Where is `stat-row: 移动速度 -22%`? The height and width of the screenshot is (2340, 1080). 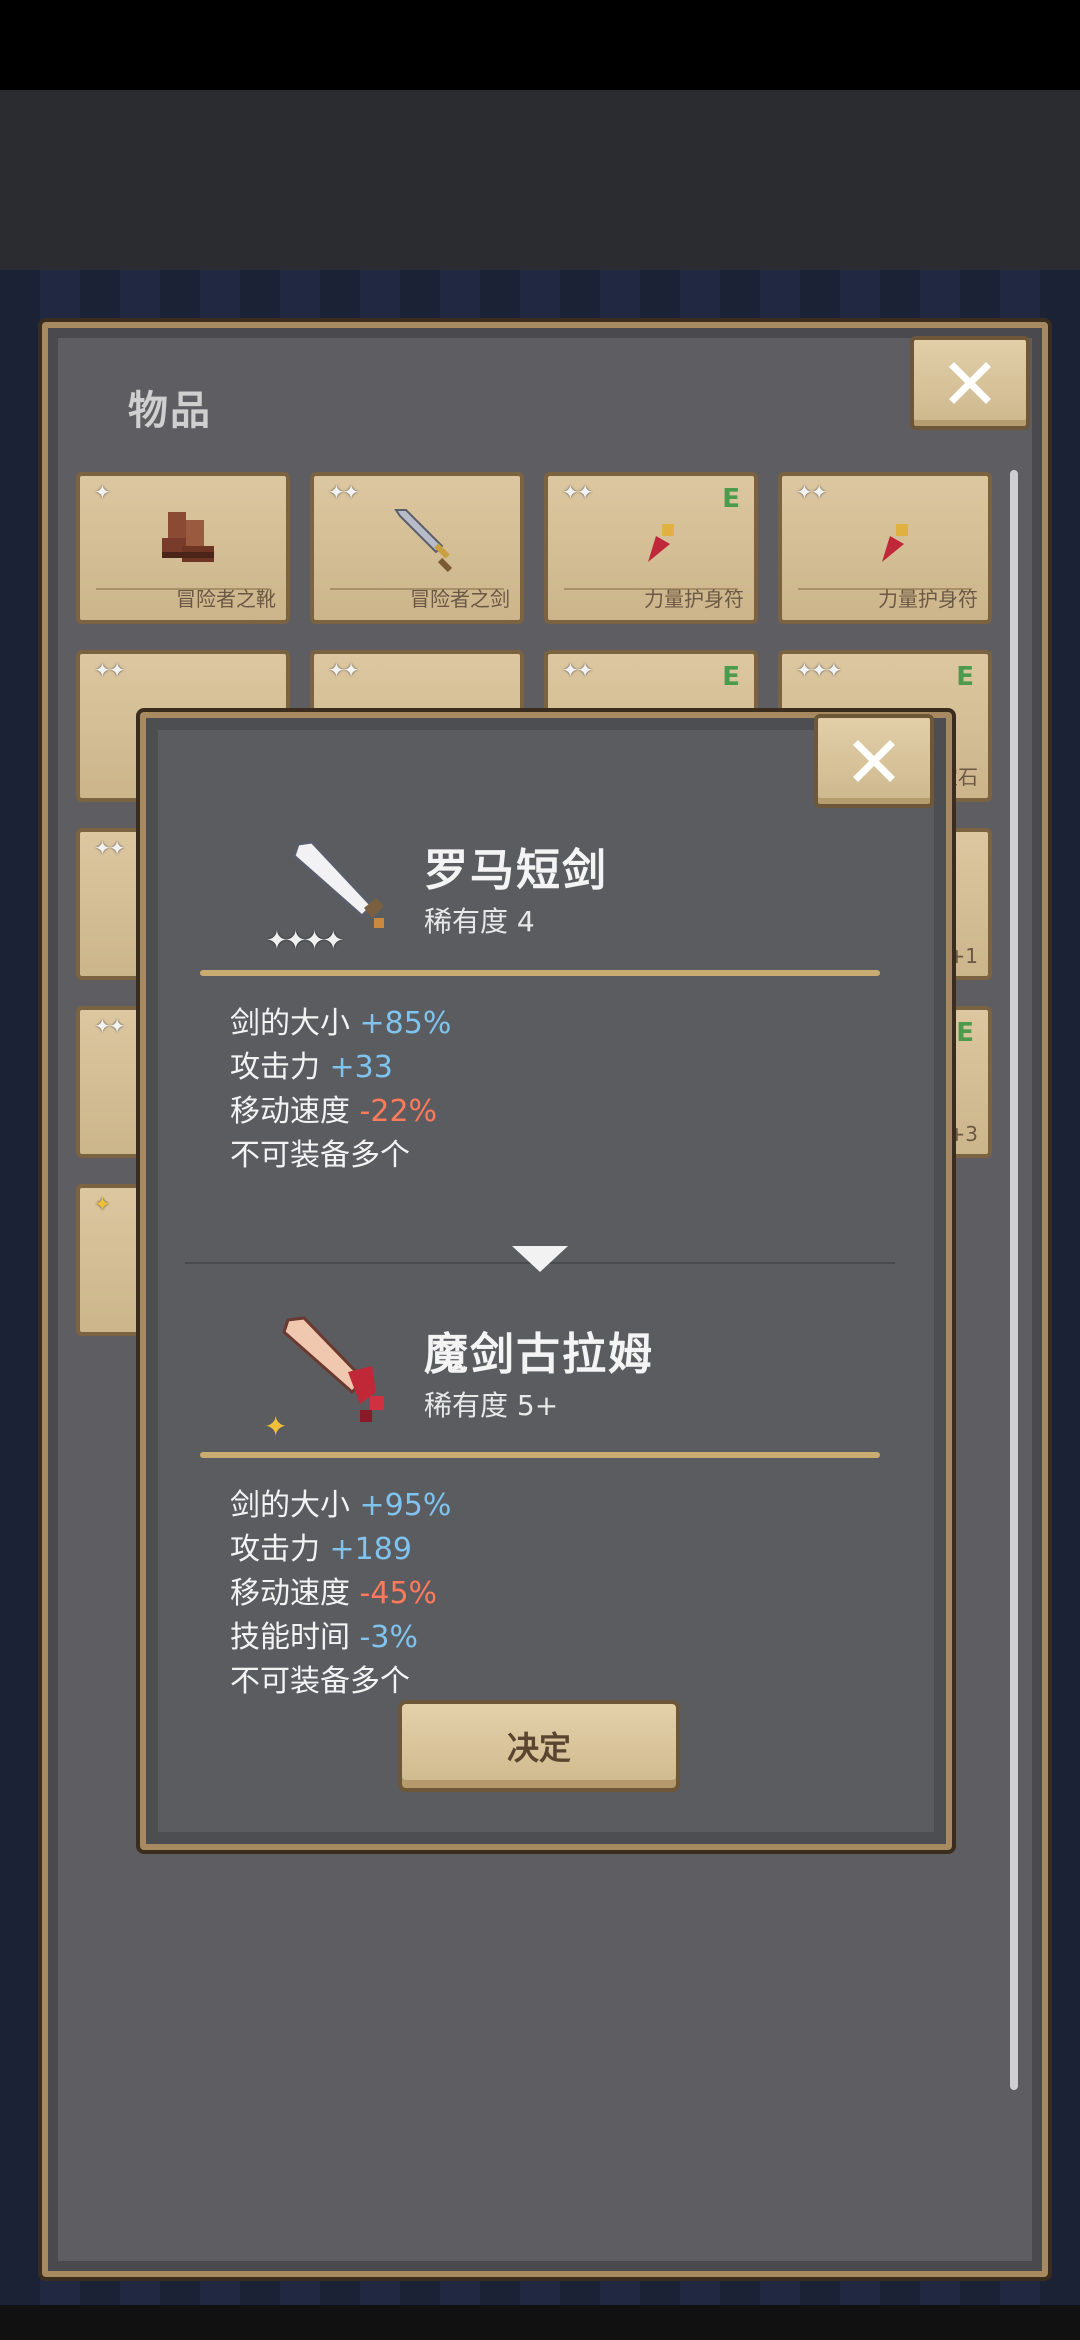 stat-row: 移动速度 -22% is located at coordinates (333, 1108).